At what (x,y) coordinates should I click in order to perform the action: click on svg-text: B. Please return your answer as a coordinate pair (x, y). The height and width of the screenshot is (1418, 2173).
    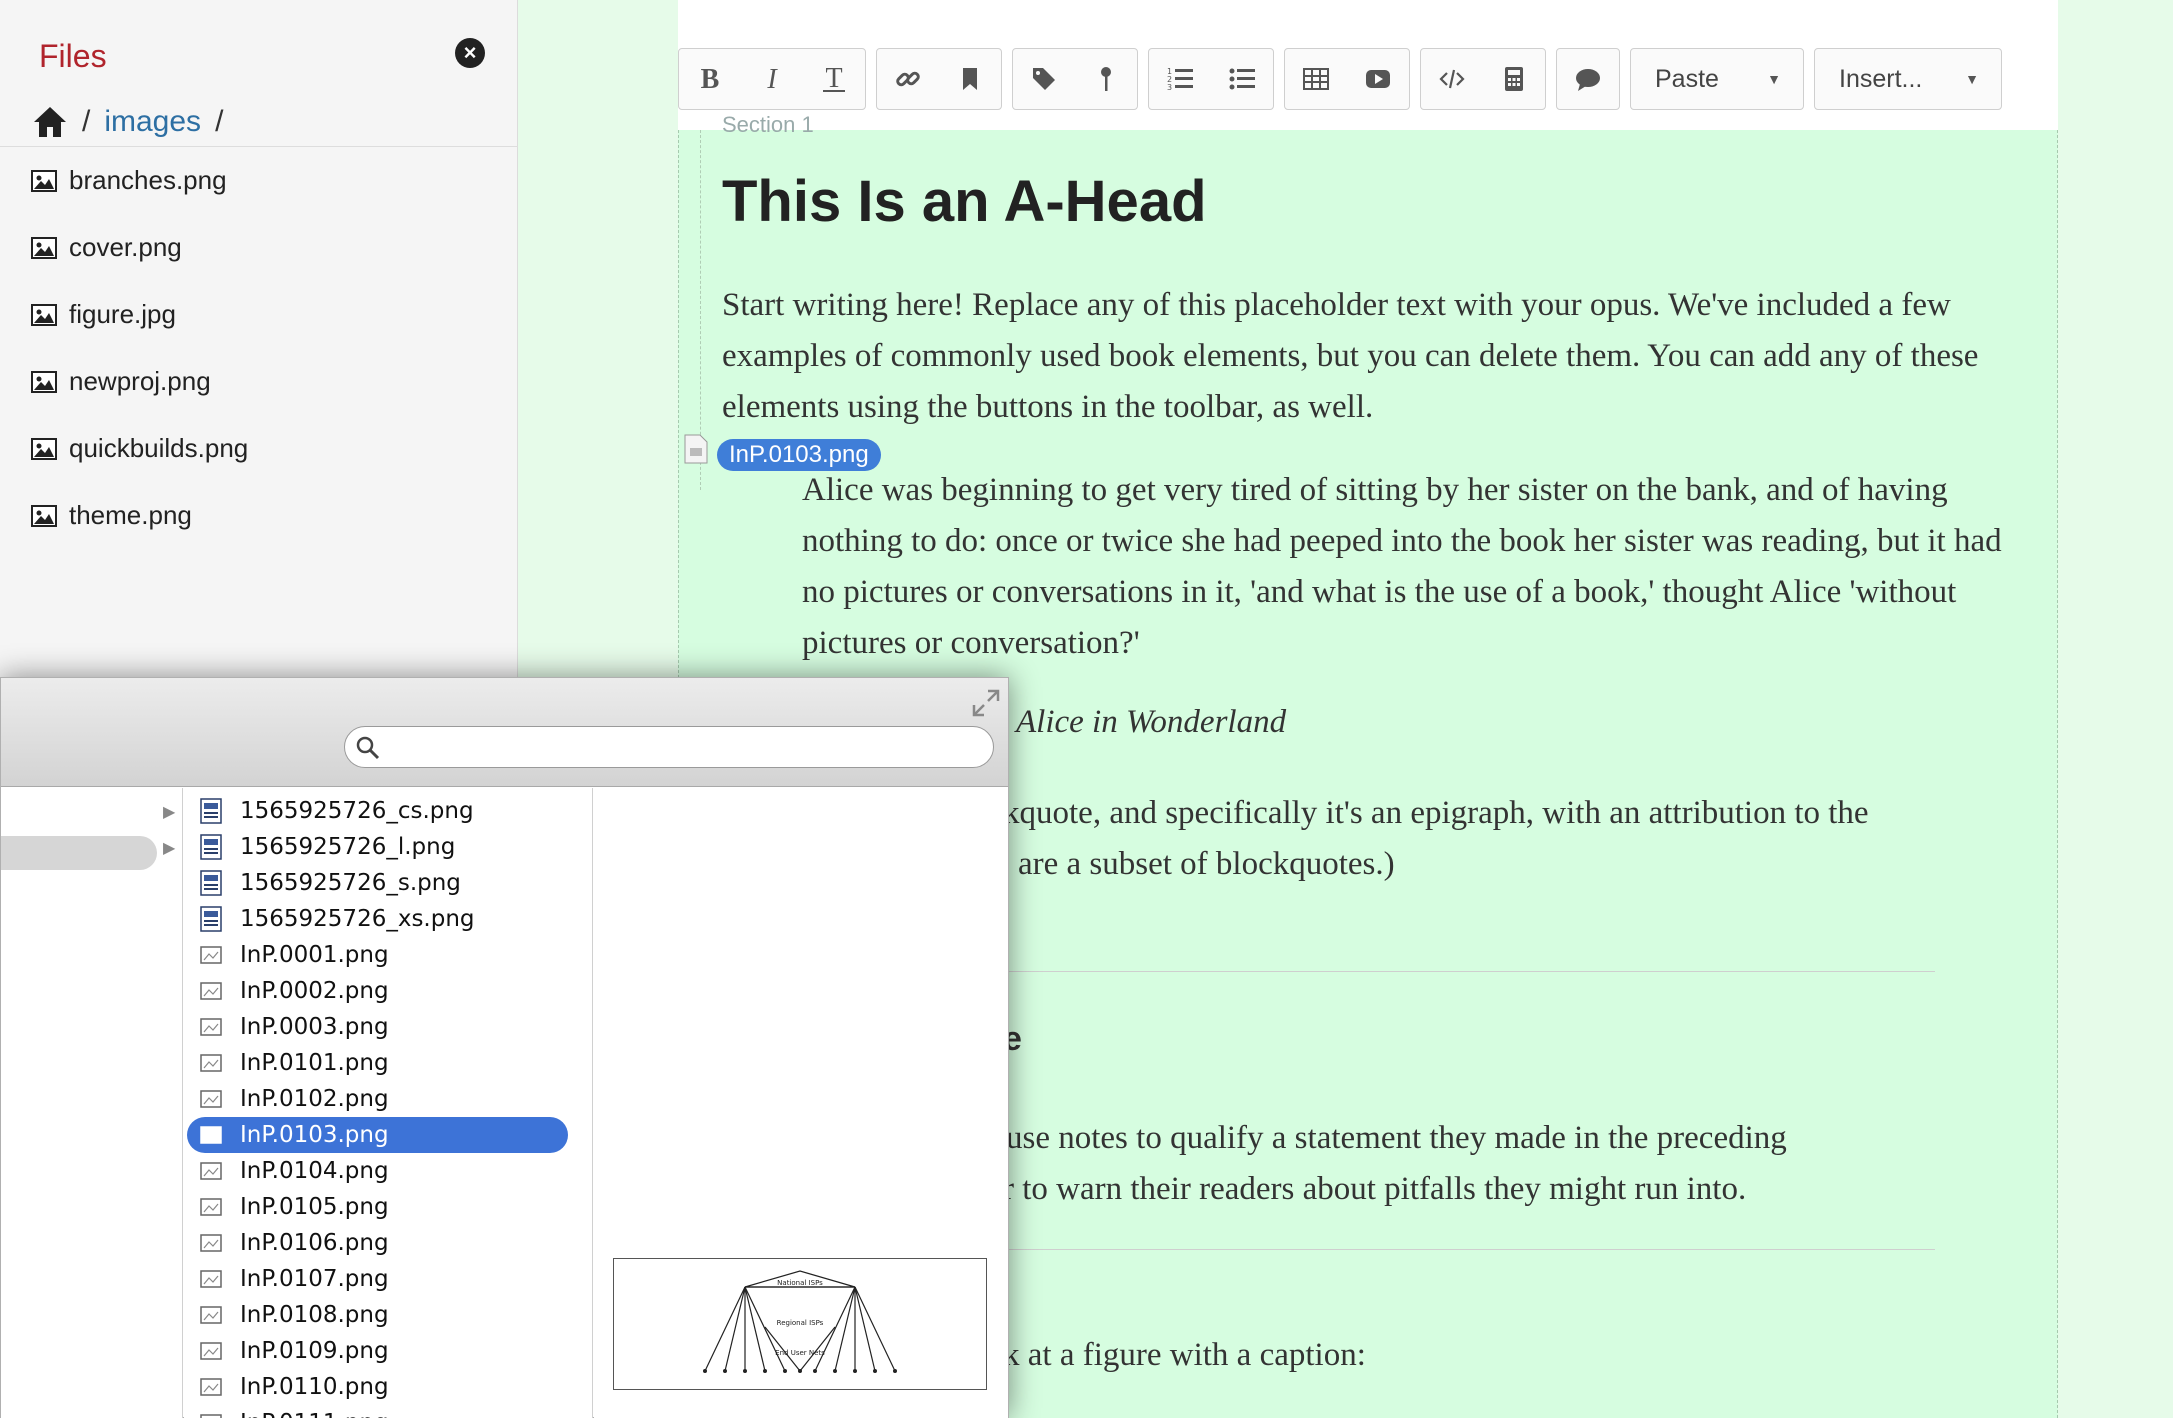
    Looking at the image, I should click on (710, 79).